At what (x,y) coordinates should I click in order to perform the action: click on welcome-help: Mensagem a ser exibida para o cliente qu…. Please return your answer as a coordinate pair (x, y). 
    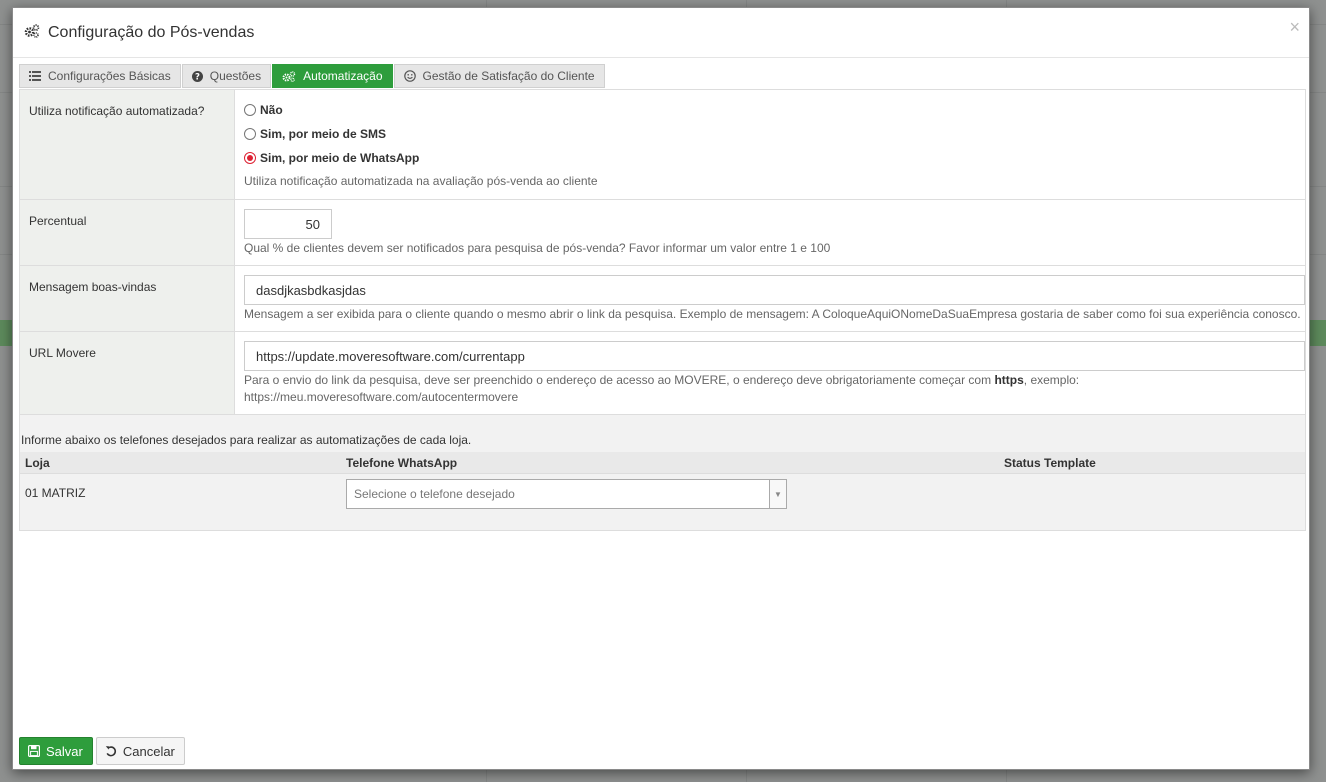
    Looking at the image, I should click on (772, 314).